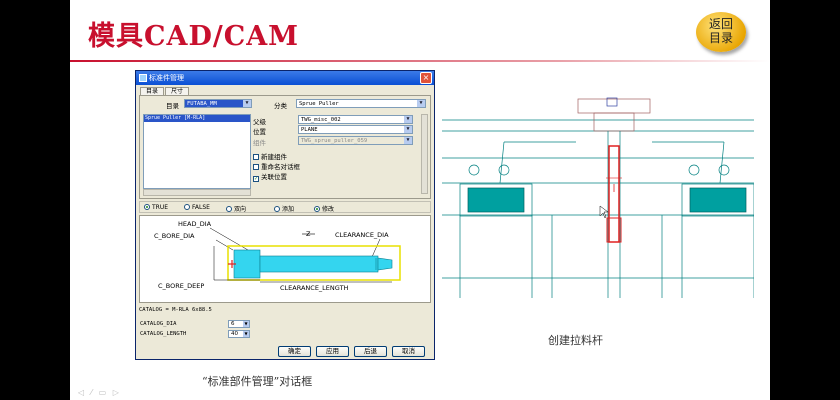 This screenshot has height=400, width=840. Describe the element at coordinates (280, 106) in the screenshot. I see `class-label: 分类` at that location.